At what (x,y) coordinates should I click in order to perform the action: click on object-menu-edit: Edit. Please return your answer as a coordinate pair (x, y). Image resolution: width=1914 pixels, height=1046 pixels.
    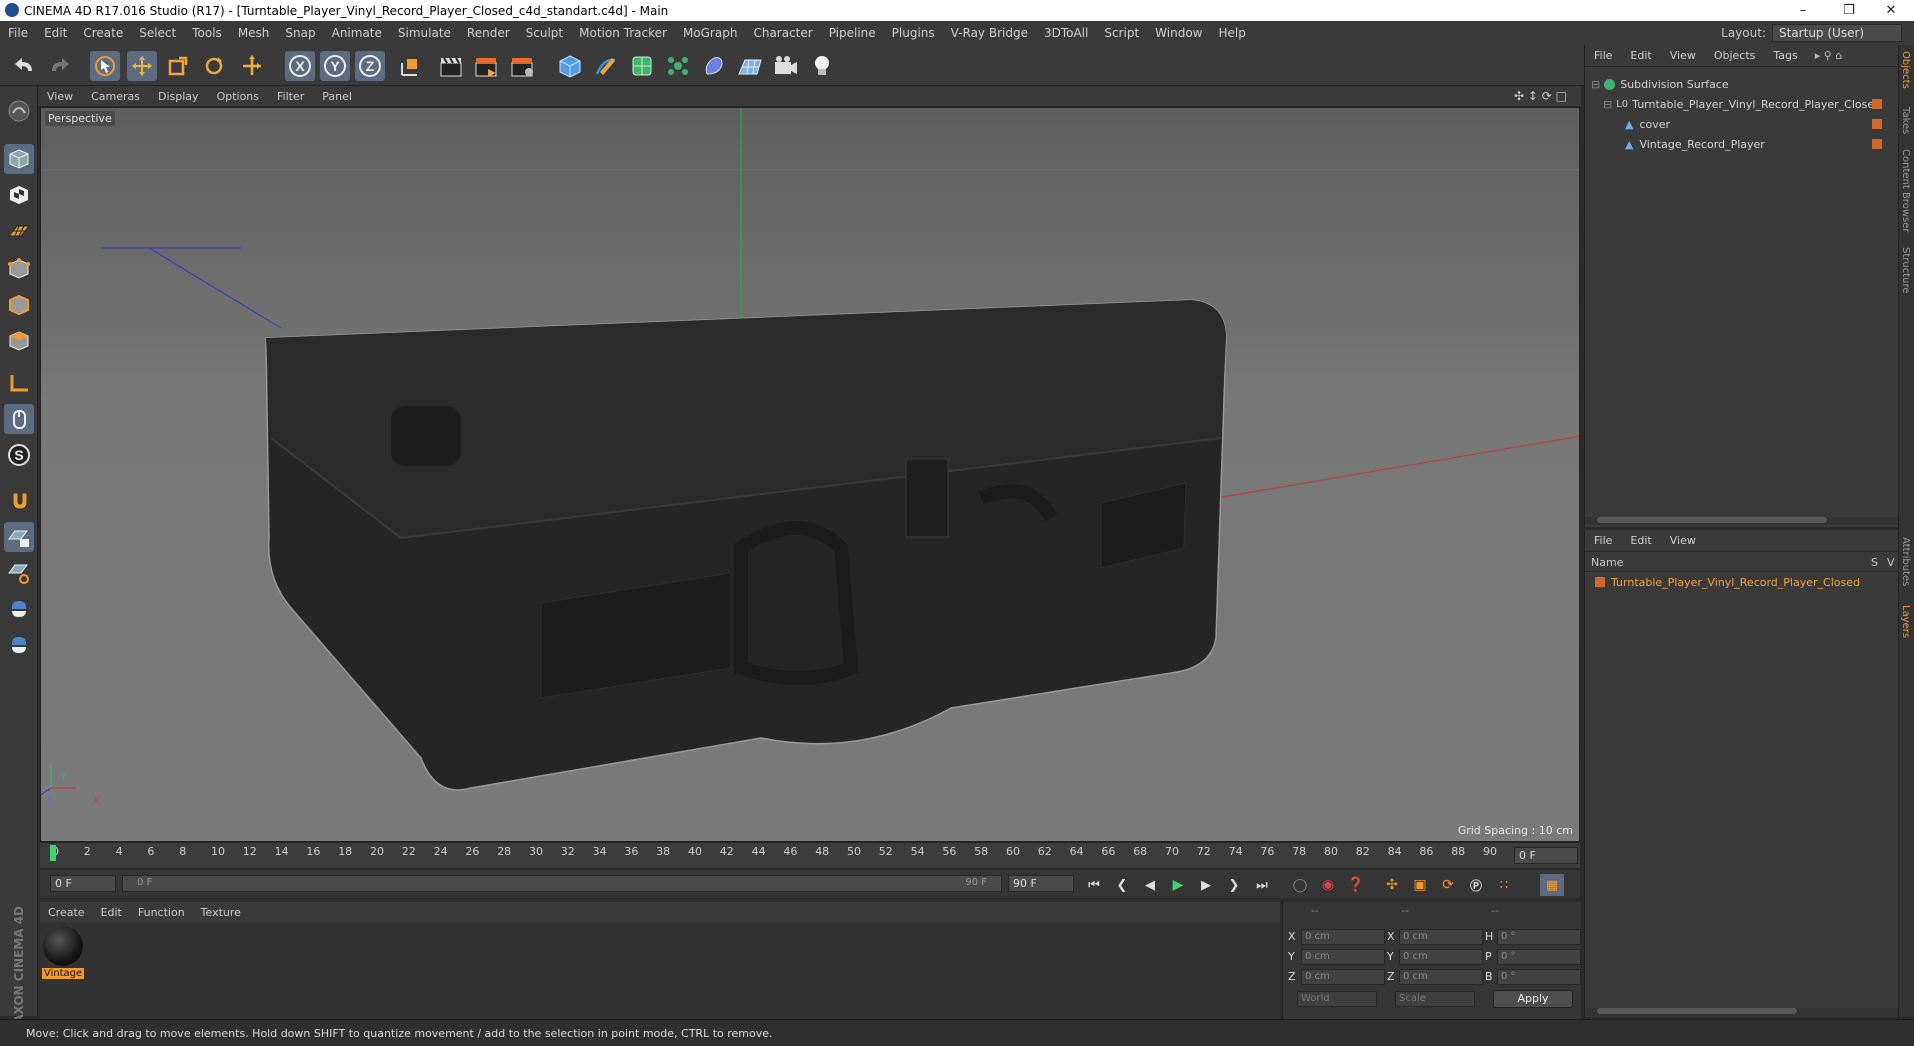
    Looking at the image, I should click on (1640, 55).